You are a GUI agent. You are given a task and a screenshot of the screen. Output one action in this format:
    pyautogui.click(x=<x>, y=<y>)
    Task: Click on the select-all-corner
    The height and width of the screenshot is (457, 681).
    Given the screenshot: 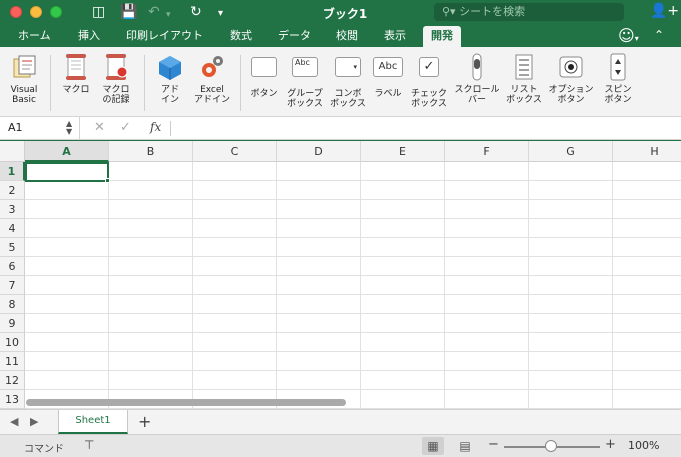 What is the action you would take?
    pyautogui.click(x=12, y=151)
    